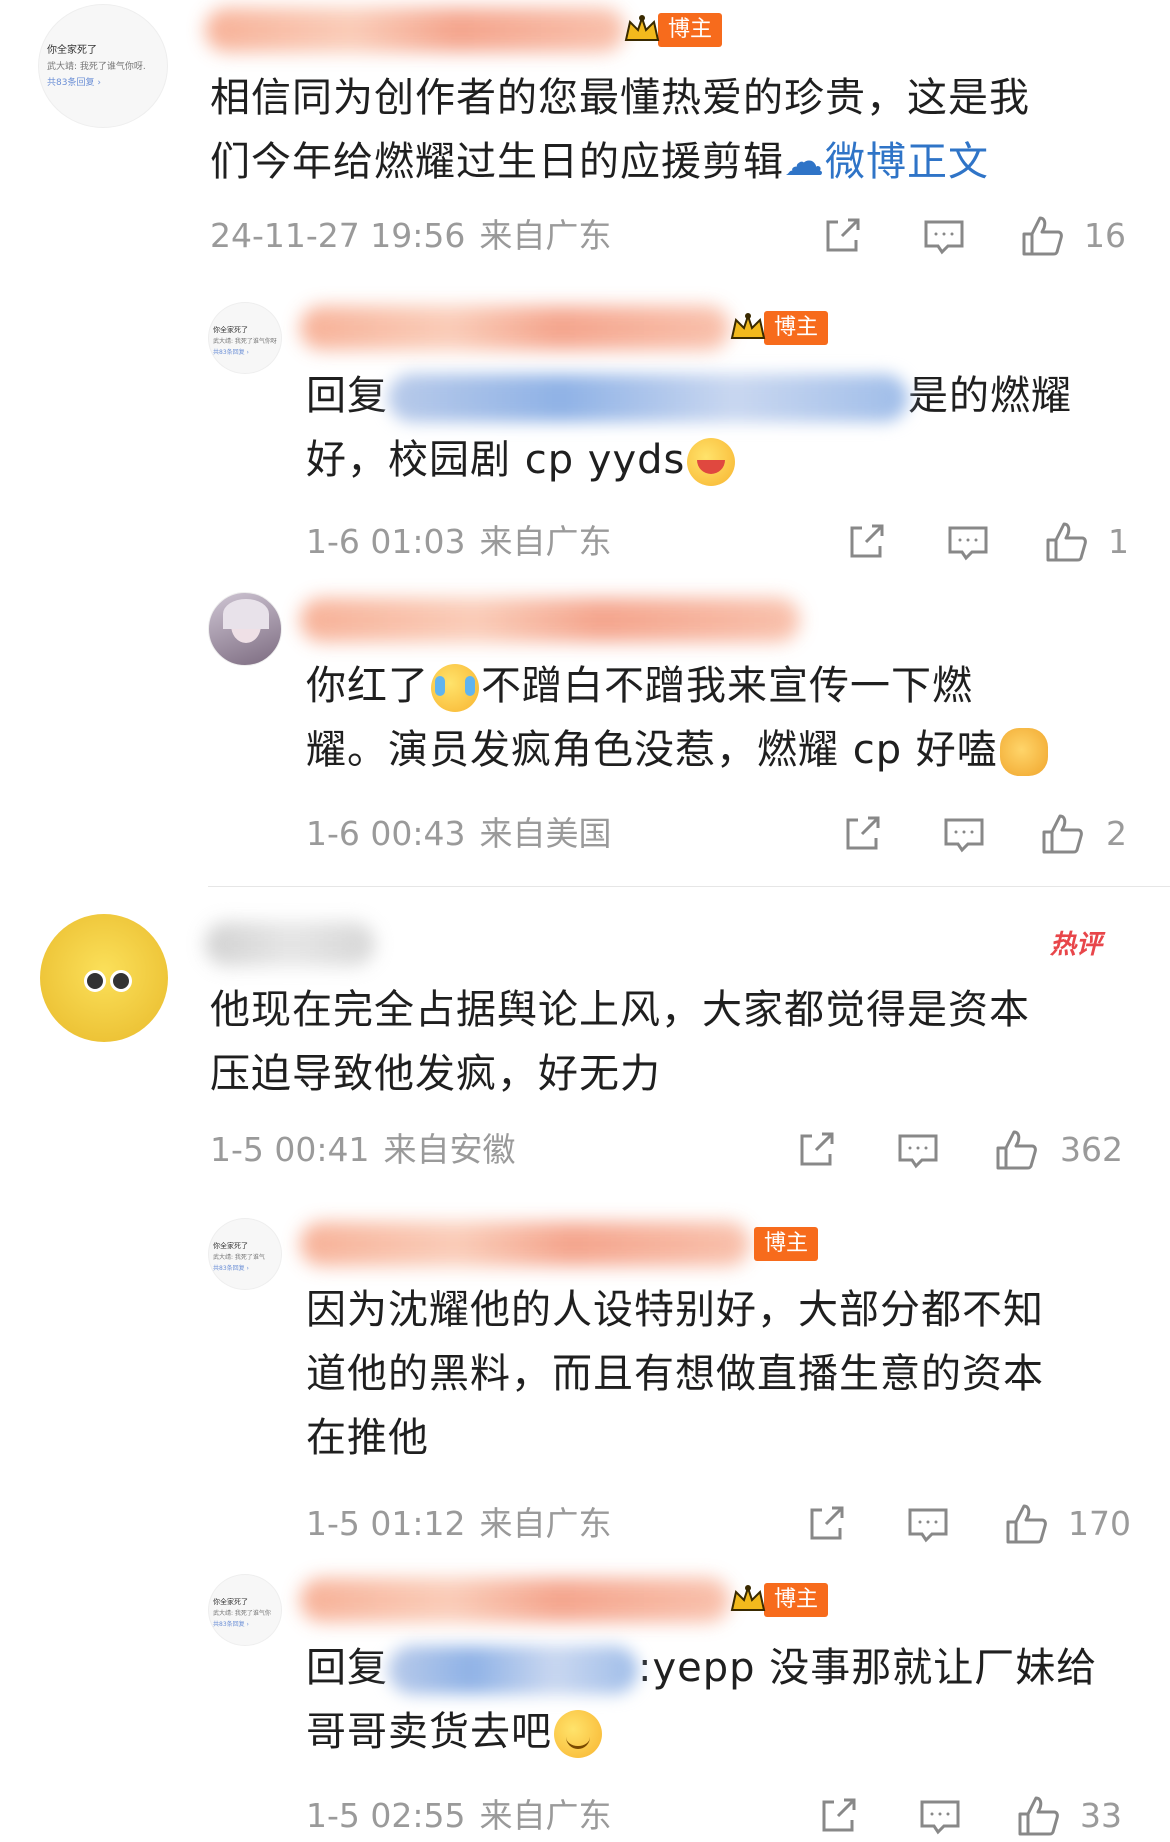  Describe the element at coordinates (578, 1734) in the screenshot. I see `smile-emoji-icon` at that location.